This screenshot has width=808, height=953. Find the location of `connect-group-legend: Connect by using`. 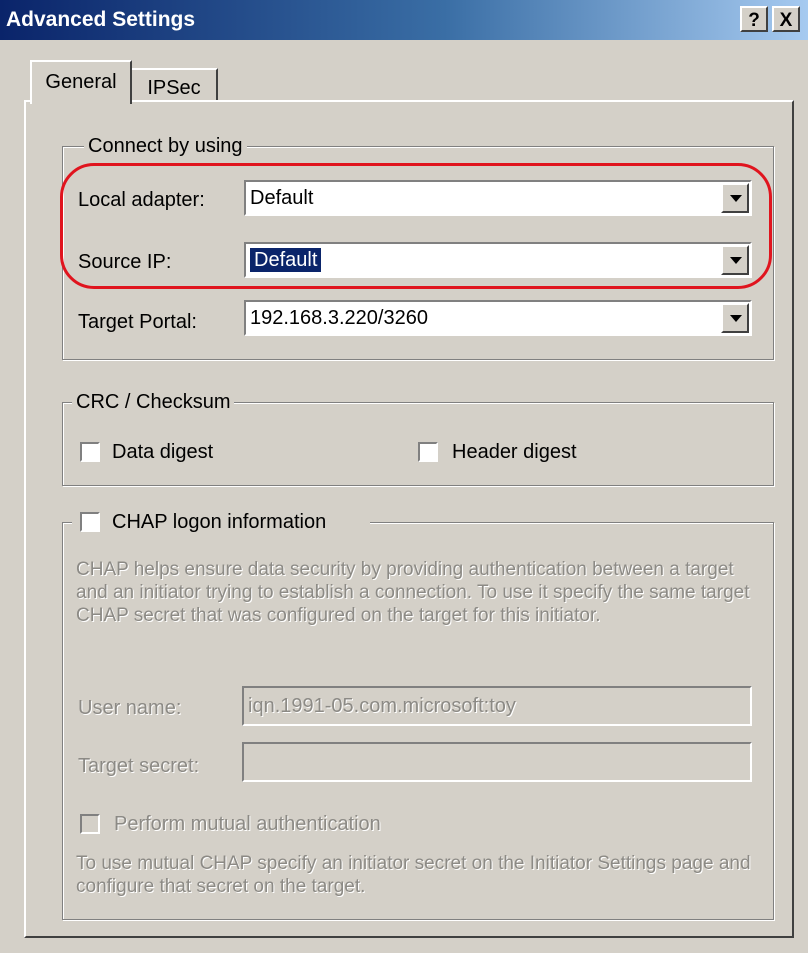

connect-group-legend: Connect by using is located at coordinates (165, 146).